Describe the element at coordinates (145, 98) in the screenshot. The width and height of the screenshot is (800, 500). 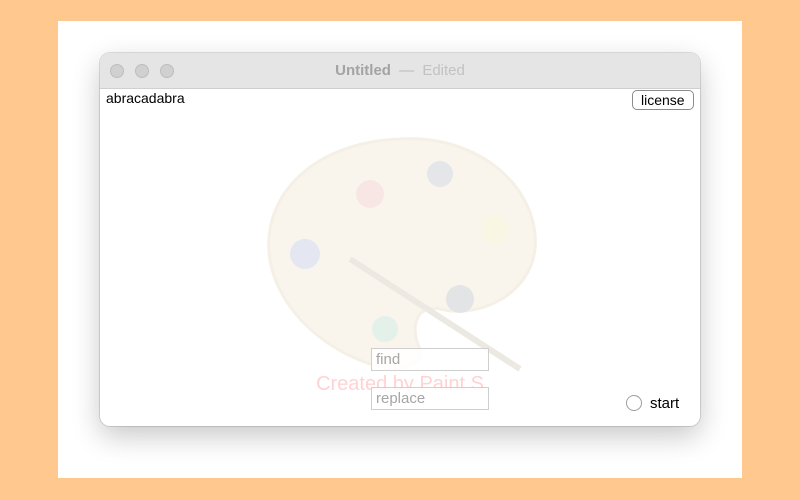
I see `document-text: abracadabra` at that location.